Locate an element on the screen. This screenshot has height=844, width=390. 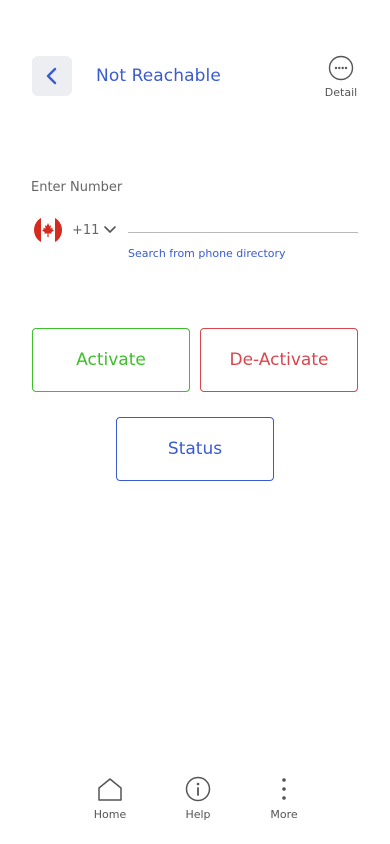
country-code: +11 is located at coordinates (86, 230).